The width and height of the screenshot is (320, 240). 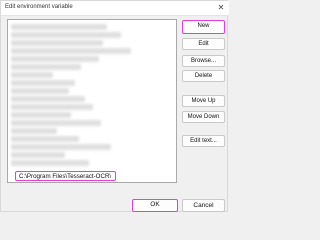 I want to click on close-icon: ✕, so click(x=221, y=8).